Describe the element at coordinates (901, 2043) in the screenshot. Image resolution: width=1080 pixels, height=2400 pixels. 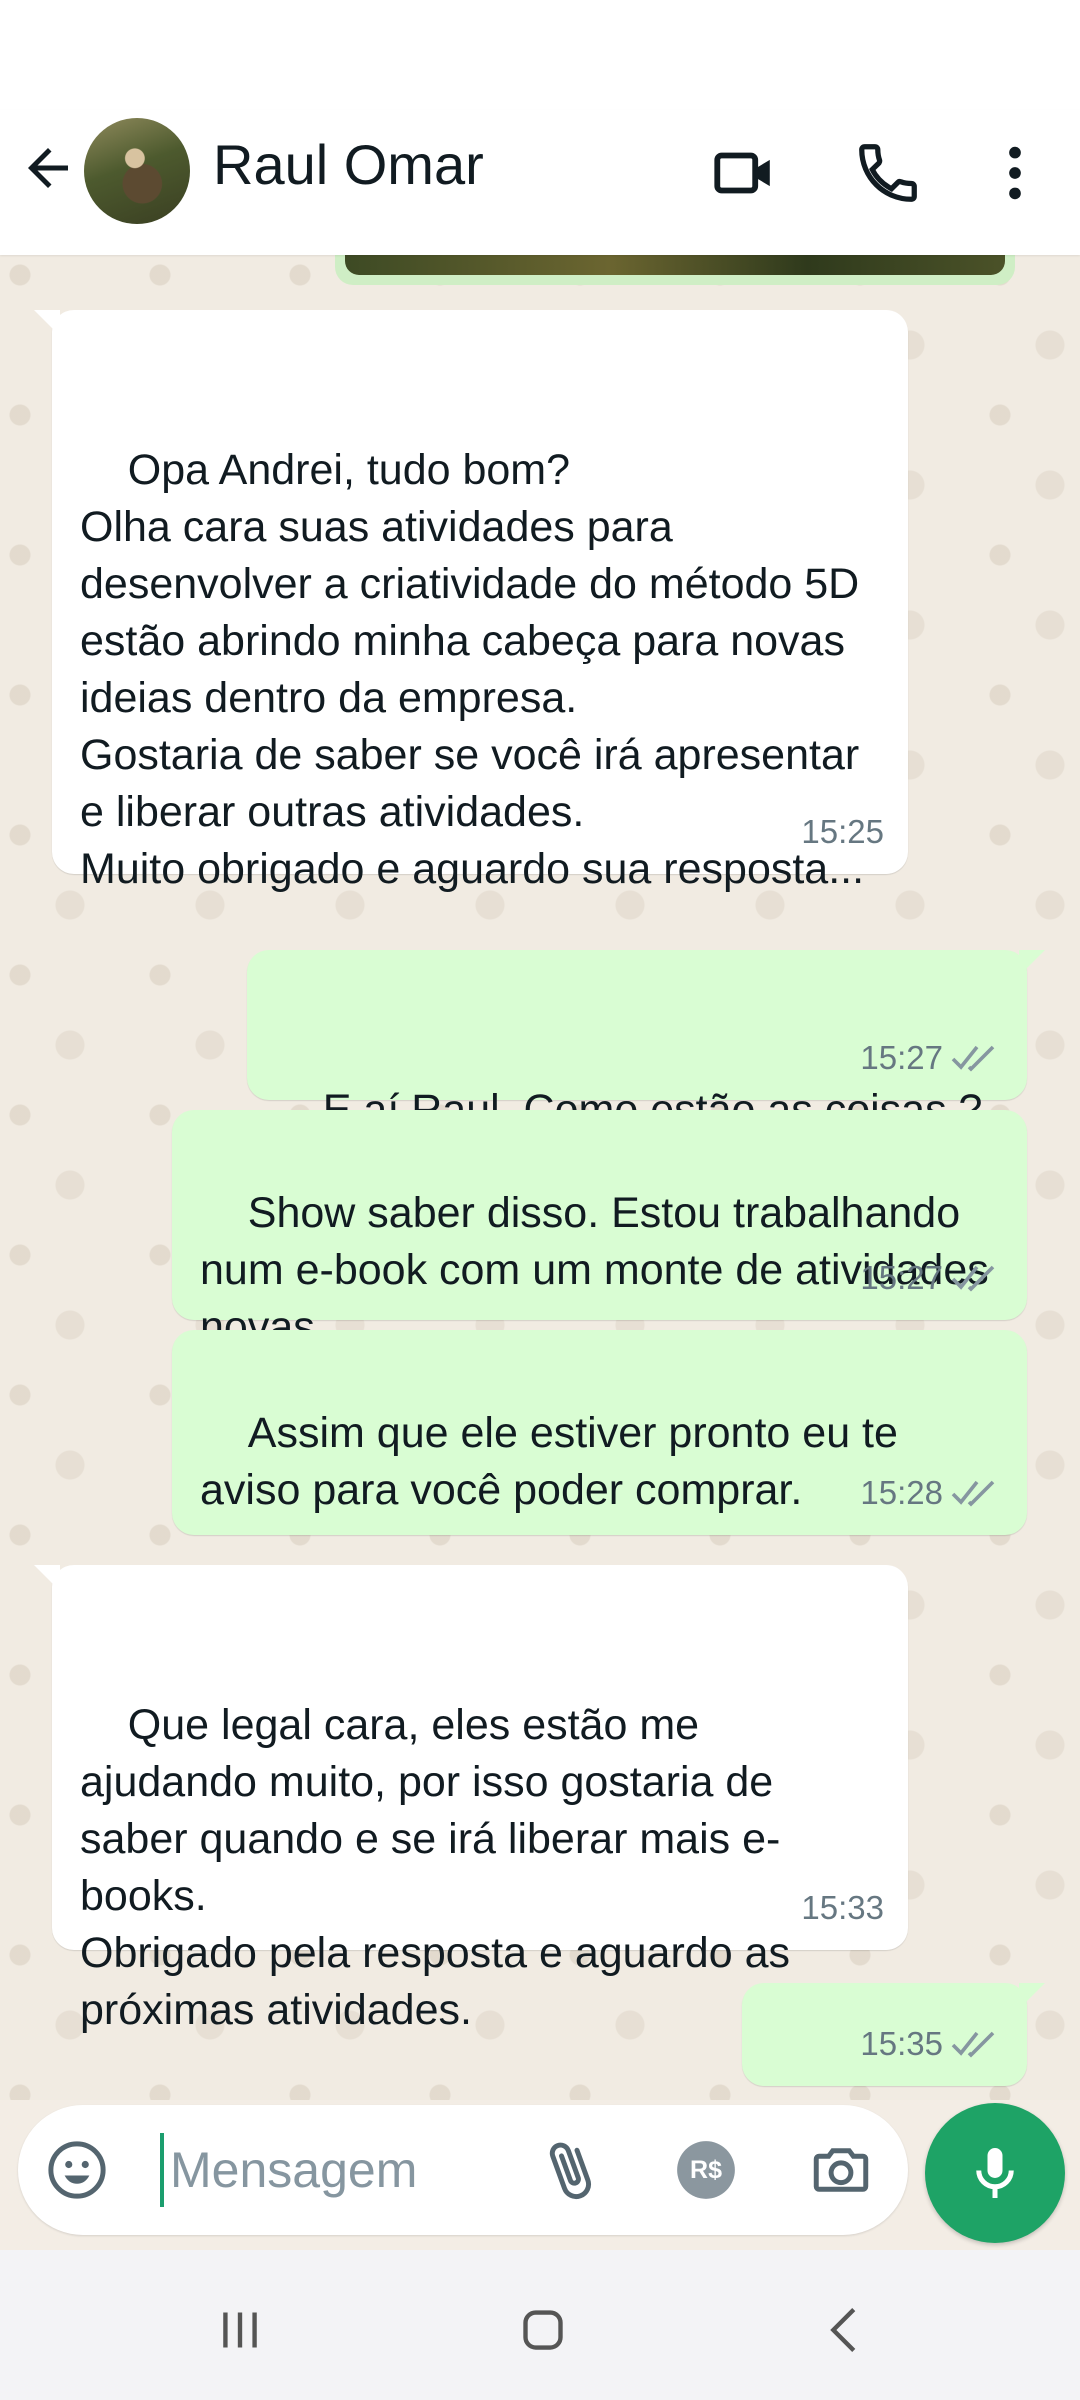
I see `message-time: 15:35` at that location.